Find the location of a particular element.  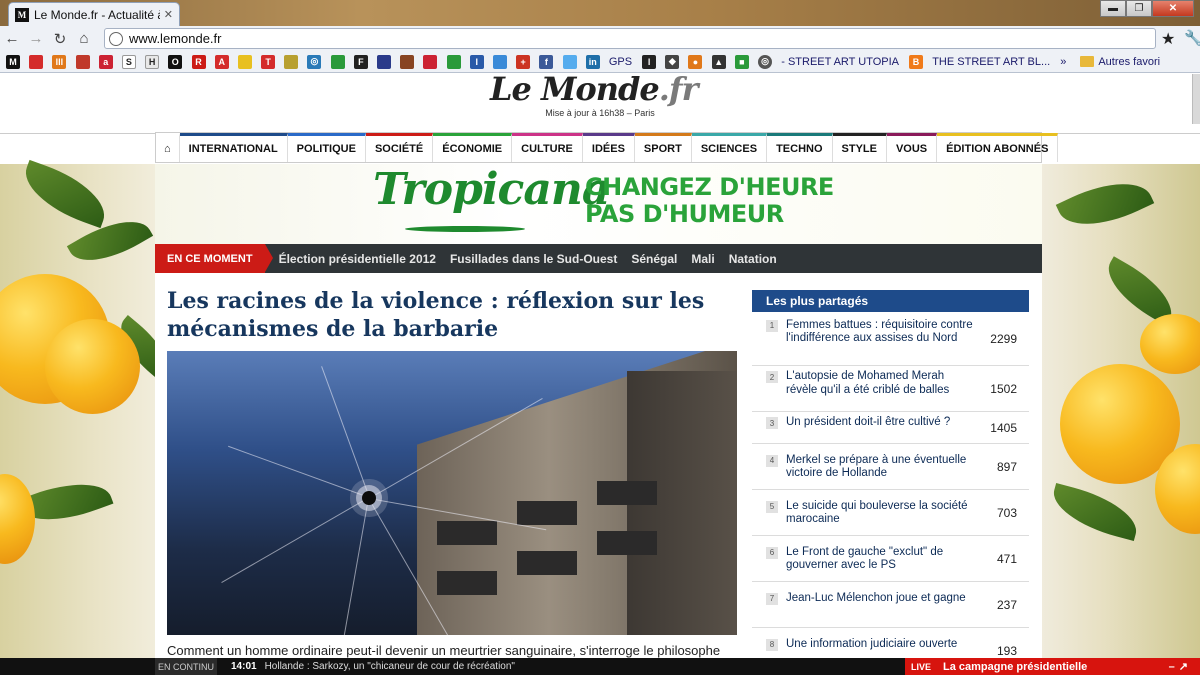

nav-item: SPORT is located at coordinates (663, 147).